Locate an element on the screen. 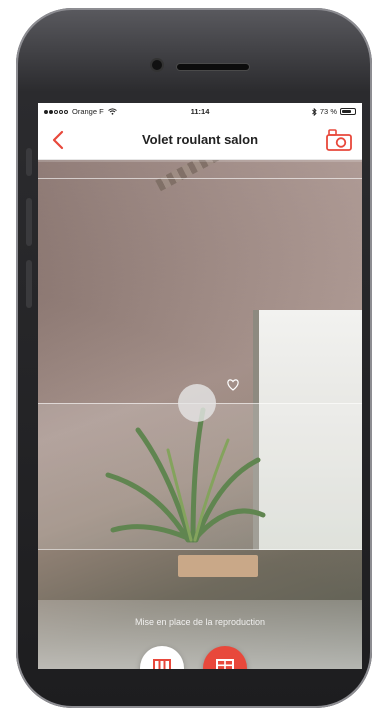 The image size is (375, 708). page-title: Volet roulant salon is located at coordinates (200, 139).